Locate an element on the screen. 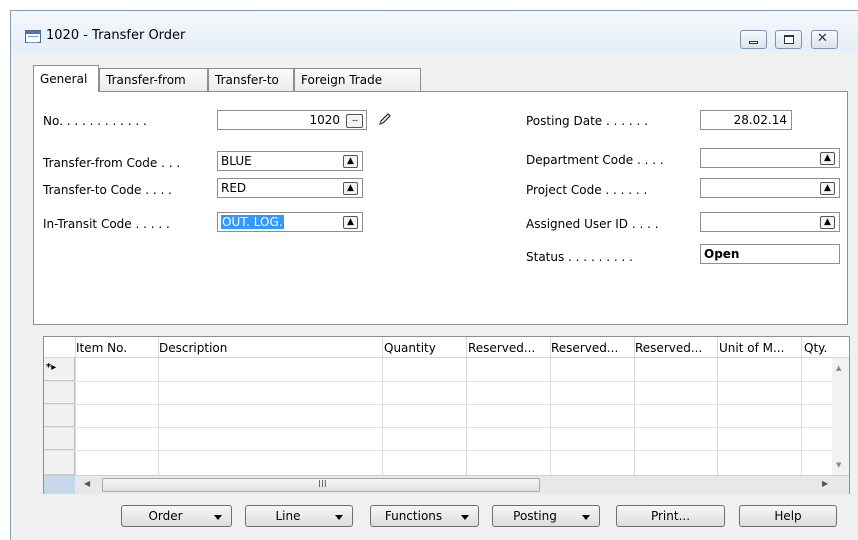  transfer-from-lookup-icon: ▲ is located at coordinates (350, 161).